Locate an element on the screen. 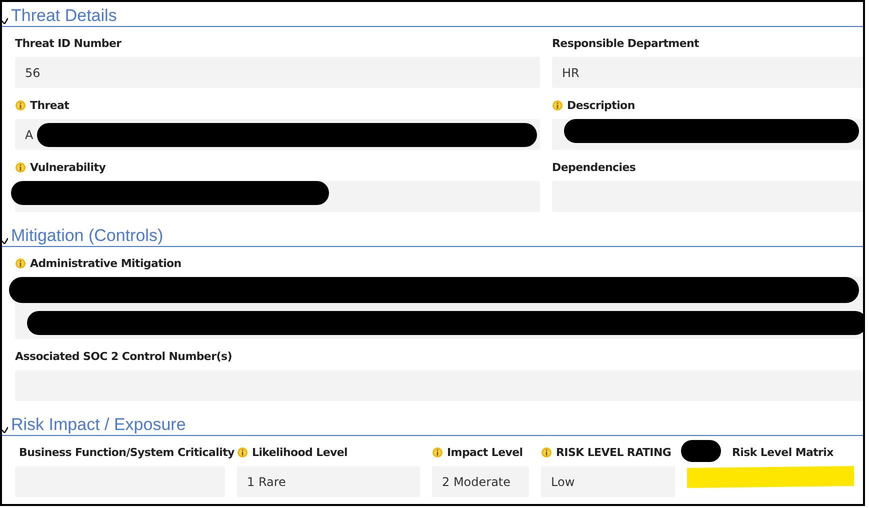 The image size is (869, 508). section-title: Threat Details is located at coordinates (64, 16).